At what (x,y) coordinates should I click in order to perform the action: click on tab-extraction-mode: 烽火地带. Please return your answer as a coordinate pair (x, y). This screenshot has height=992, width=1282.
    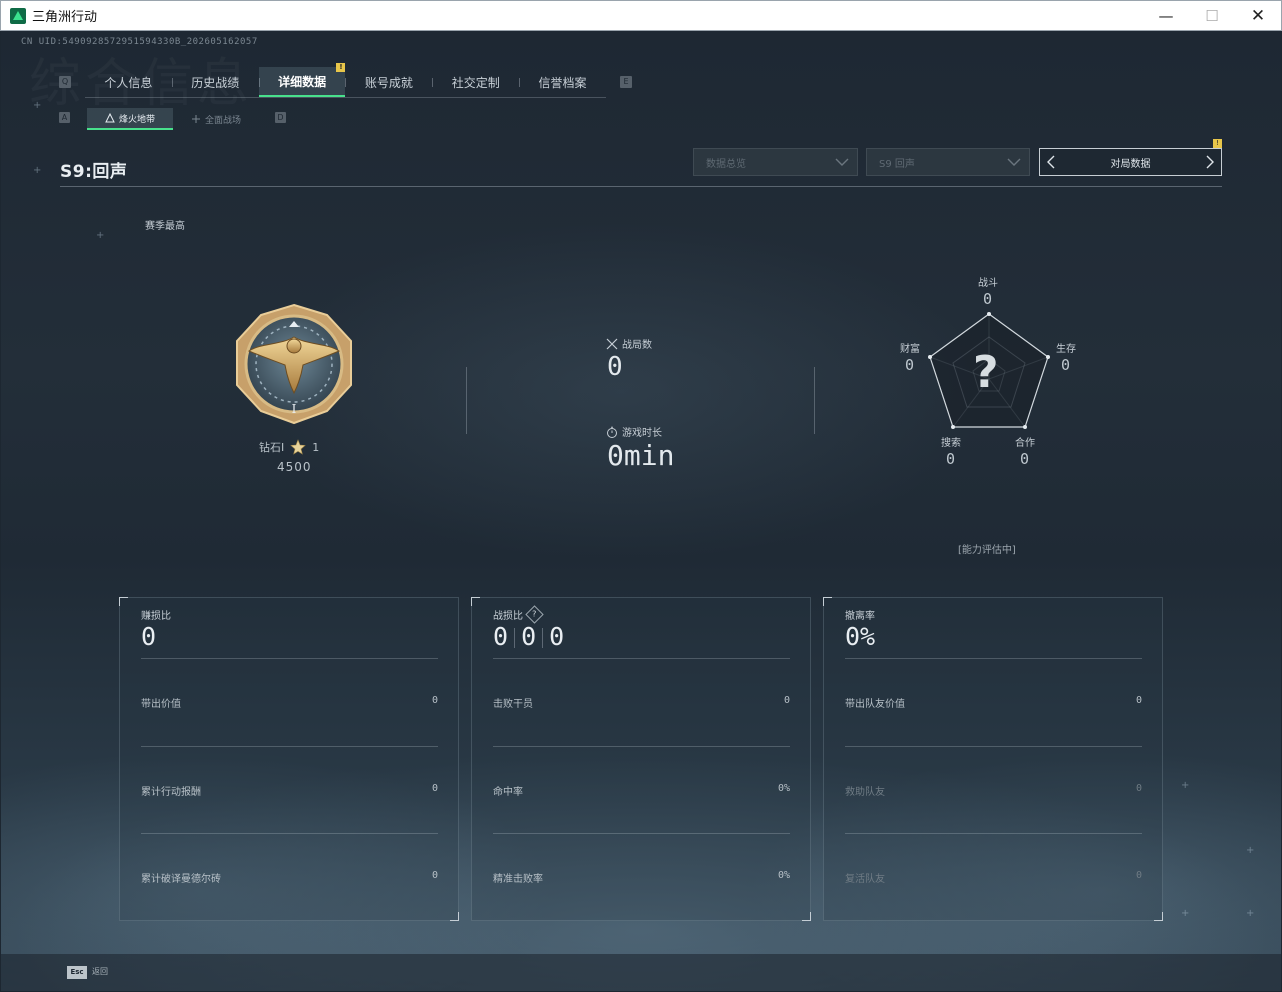
    Looking at the image, I should click on (130, 119).